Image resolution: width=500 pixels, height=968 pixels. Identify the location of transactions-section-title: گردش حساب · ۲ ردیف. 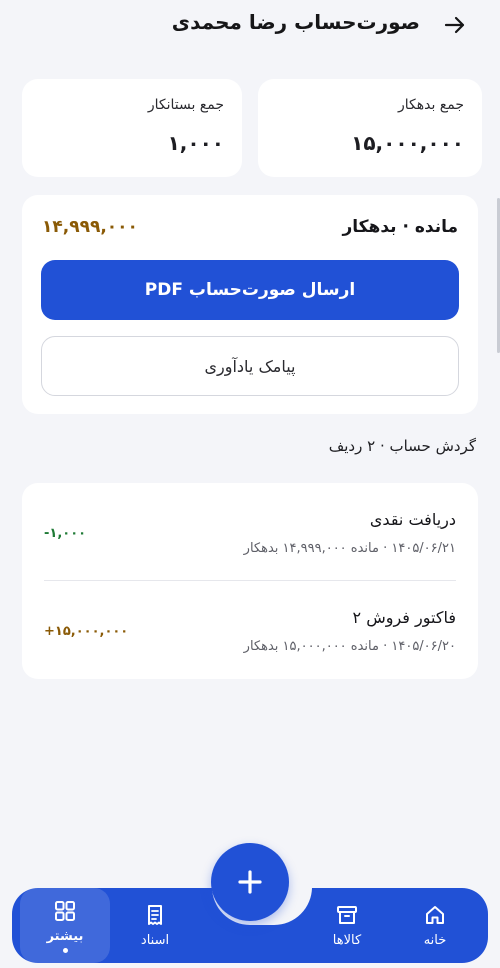
(402, 446).